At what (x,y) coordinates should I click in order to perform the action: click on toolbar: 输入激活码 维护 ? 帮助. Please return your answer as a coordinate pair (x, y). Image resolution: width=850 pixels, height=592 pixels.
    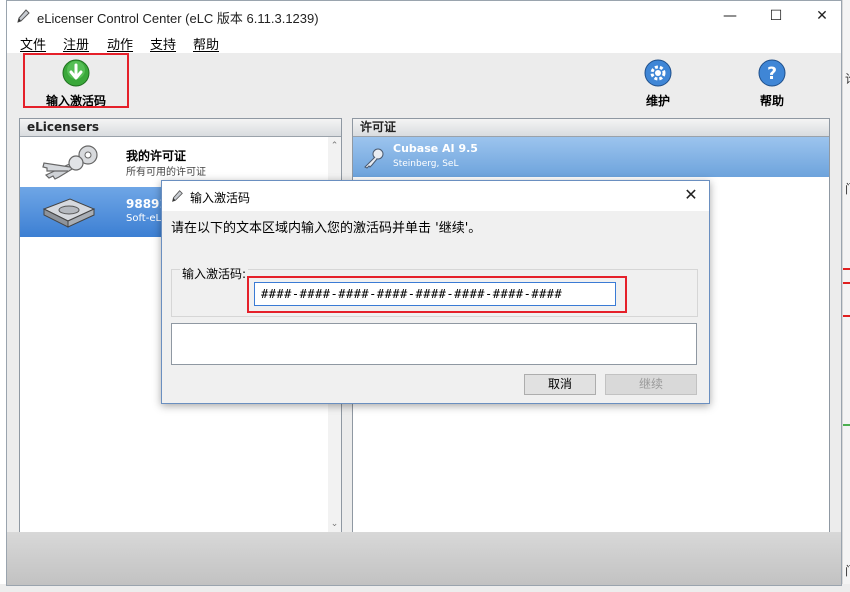
    Looking at the image, I should click on (424, 81).